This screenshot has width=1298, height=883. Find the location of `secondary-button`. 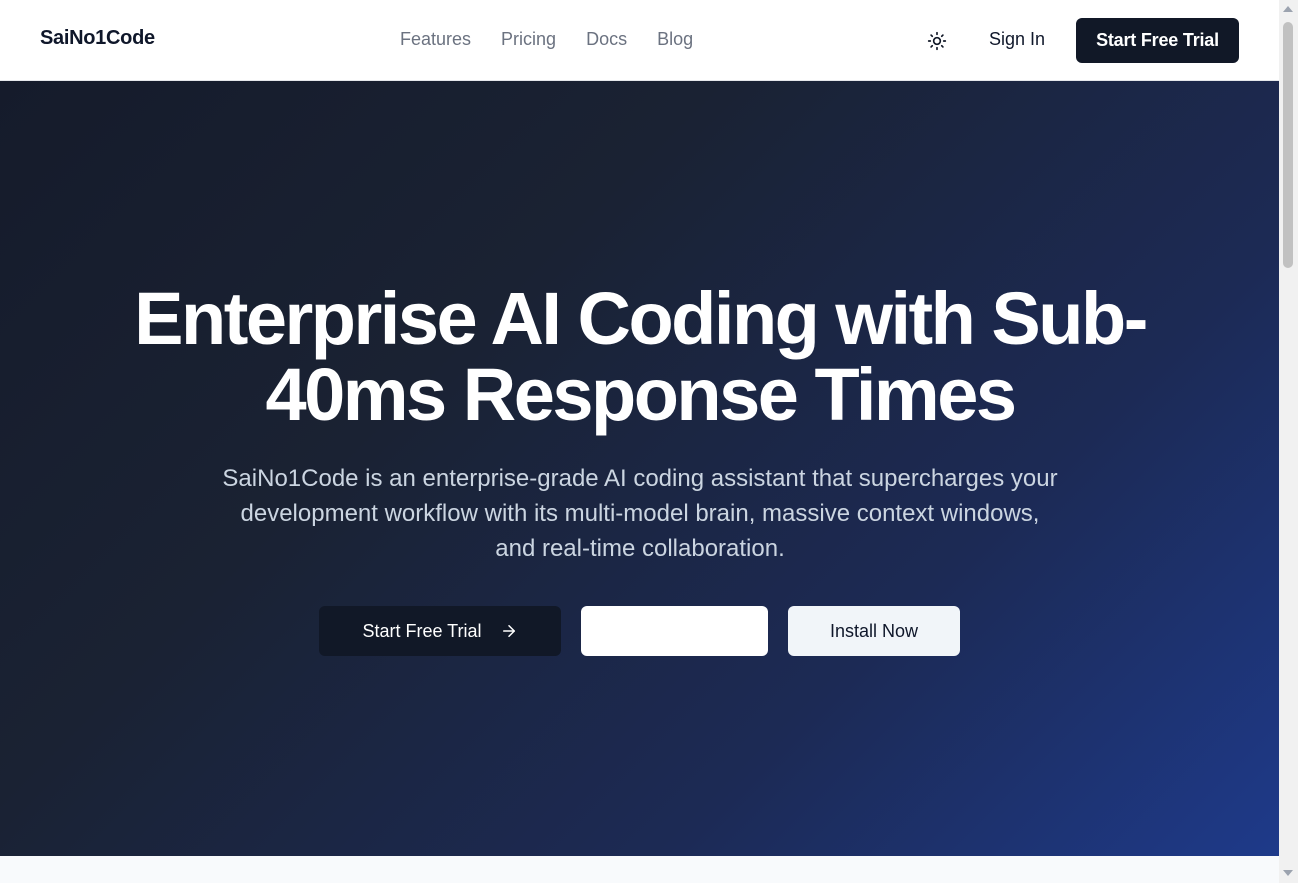

secondary-button is located at coordinates (674, 631).